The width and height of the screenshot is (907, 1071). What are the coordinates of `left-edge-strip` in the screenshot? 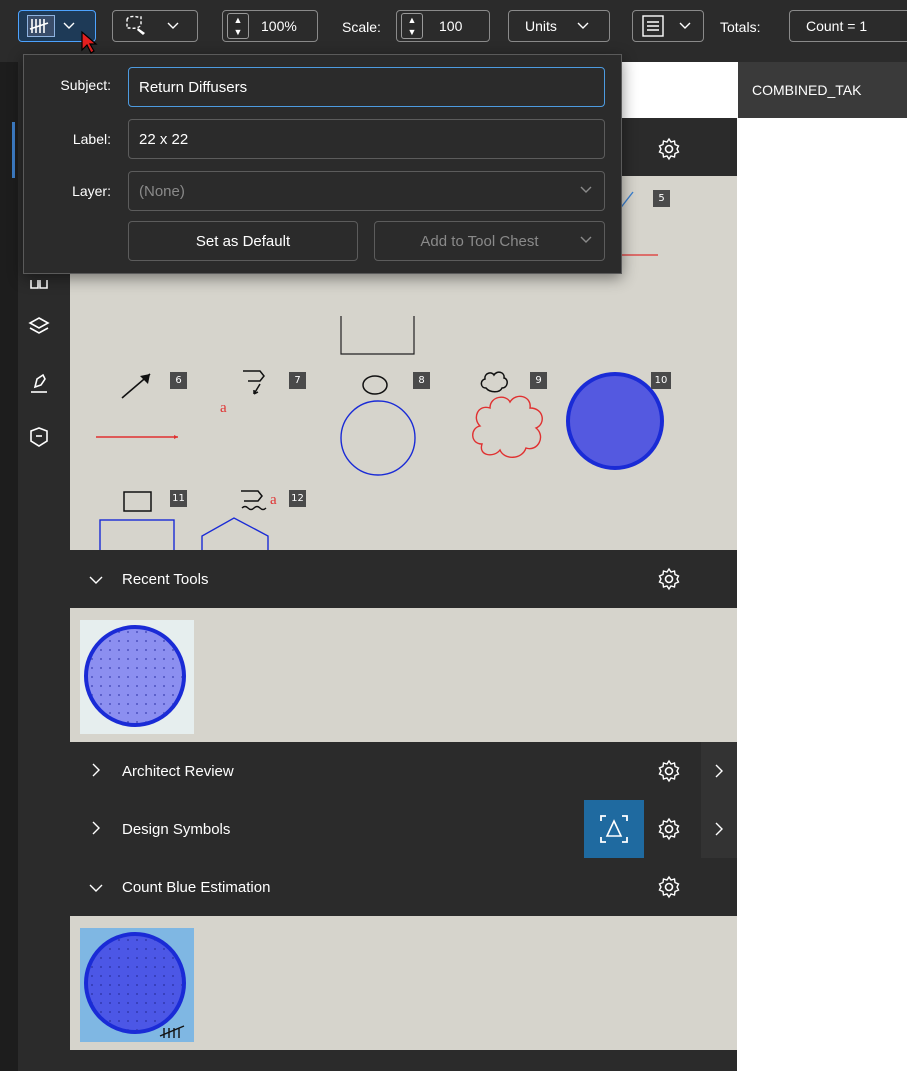 It's located at (9, 566).